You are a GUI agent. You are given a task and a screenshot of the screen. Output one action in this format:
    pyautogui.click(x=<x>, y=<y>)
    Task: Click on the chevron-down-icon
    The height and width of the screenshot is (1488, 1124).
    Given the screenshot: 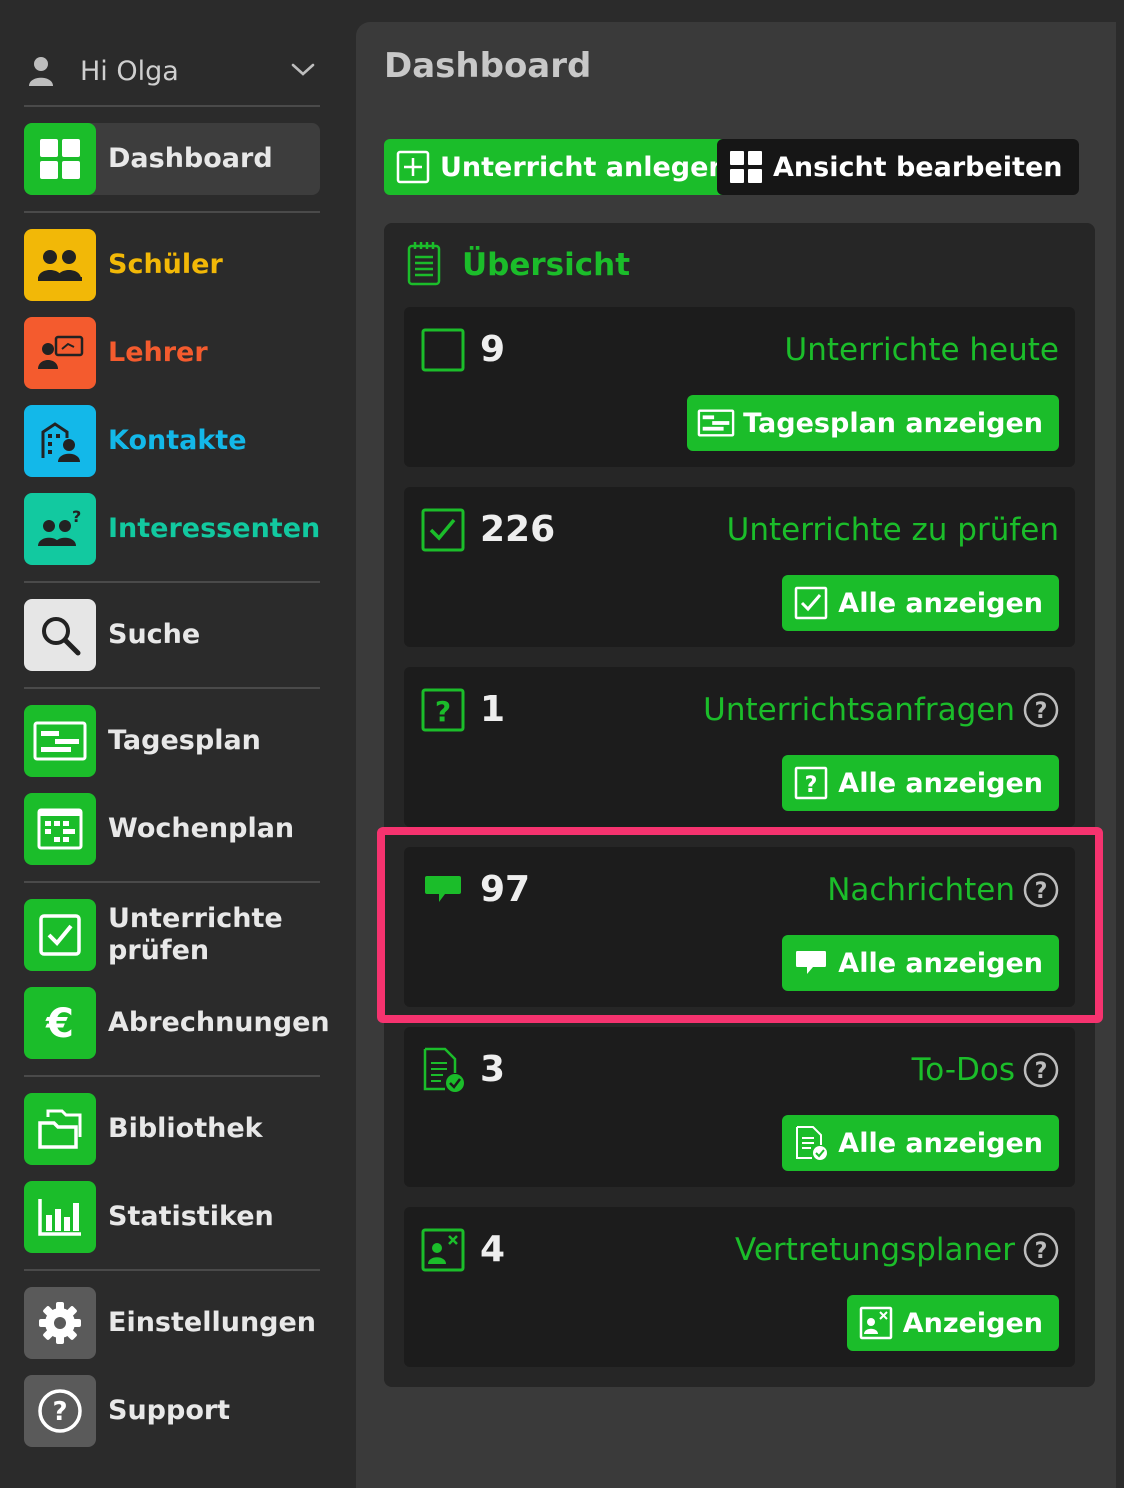 What is the action you would take?
    pyautogui.click(x=303, y=69)
    